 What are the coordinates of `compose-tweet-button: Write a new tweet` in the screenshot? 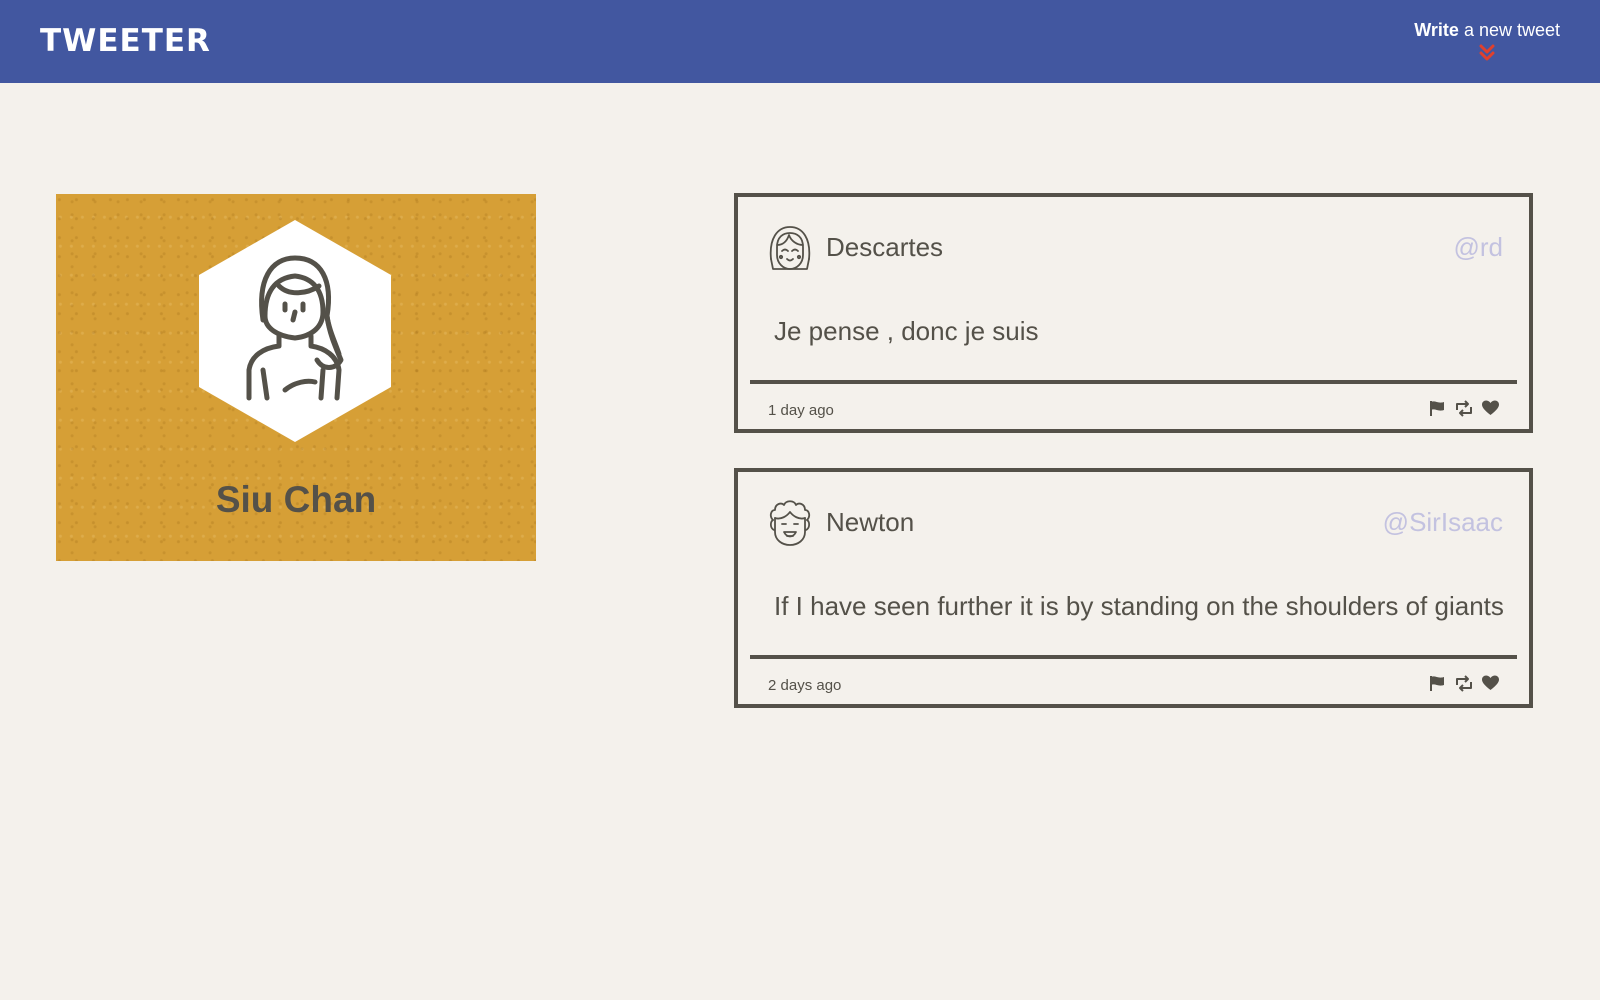 It's located at (1487, 40).